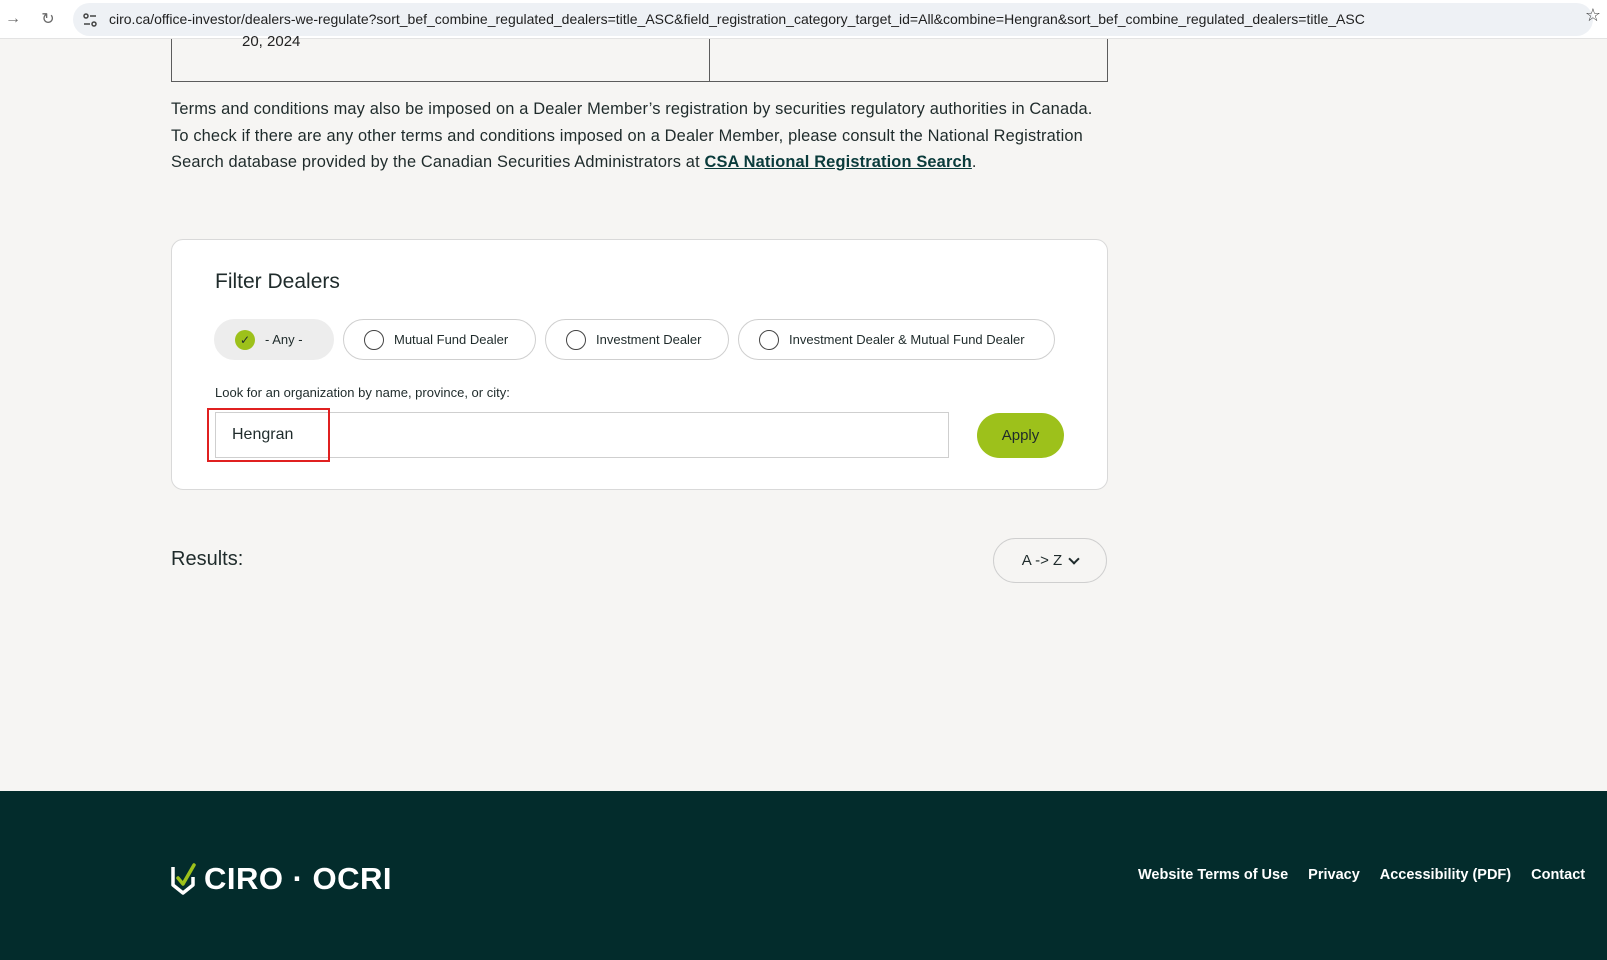  Describe the element at coordinates (245, 339) in the screenshot. I see `checkmark-icon: ✓` at that location.